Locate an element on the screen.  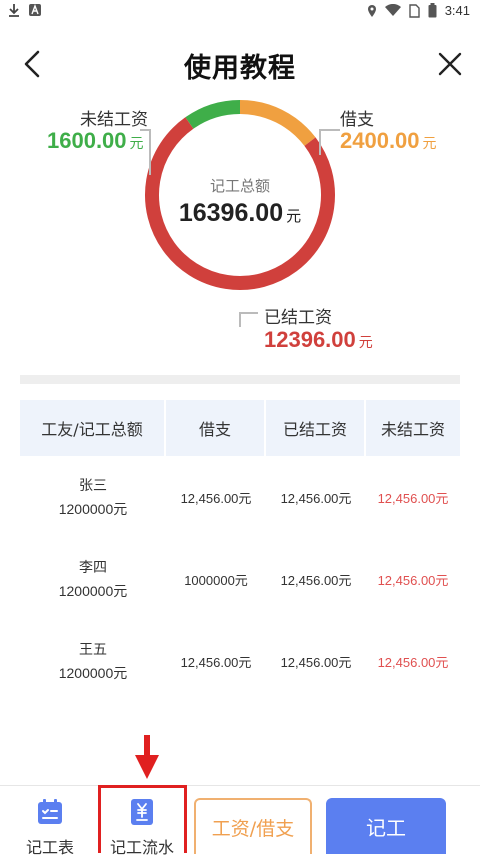
tutorial-arrow-icon is located at coordinates (147, 757).